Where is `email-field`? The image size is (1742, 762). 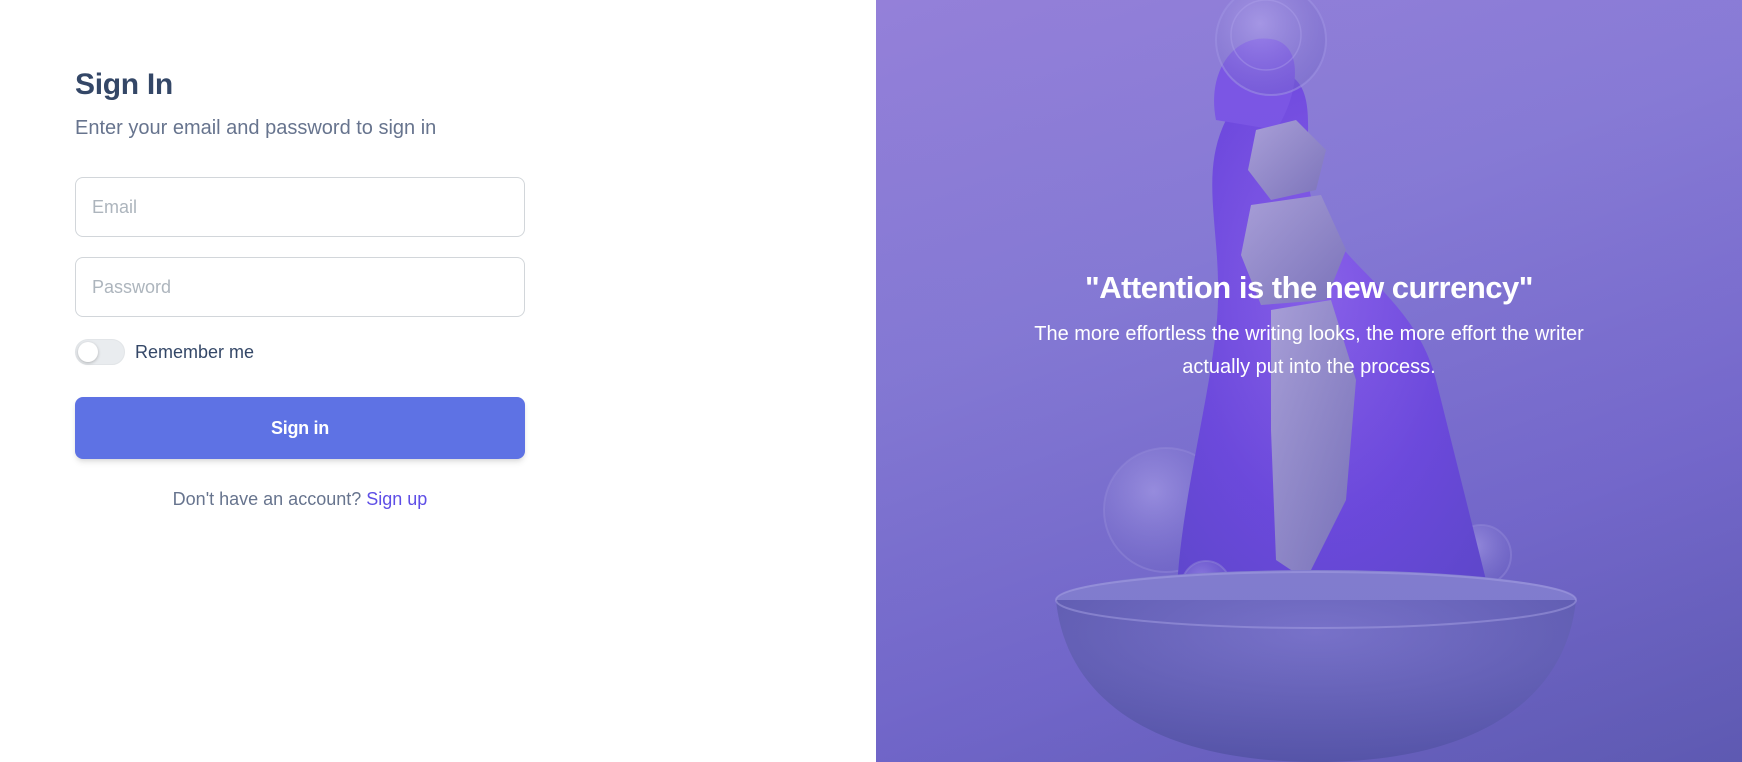
email-field is located at coordinates (300, 207).